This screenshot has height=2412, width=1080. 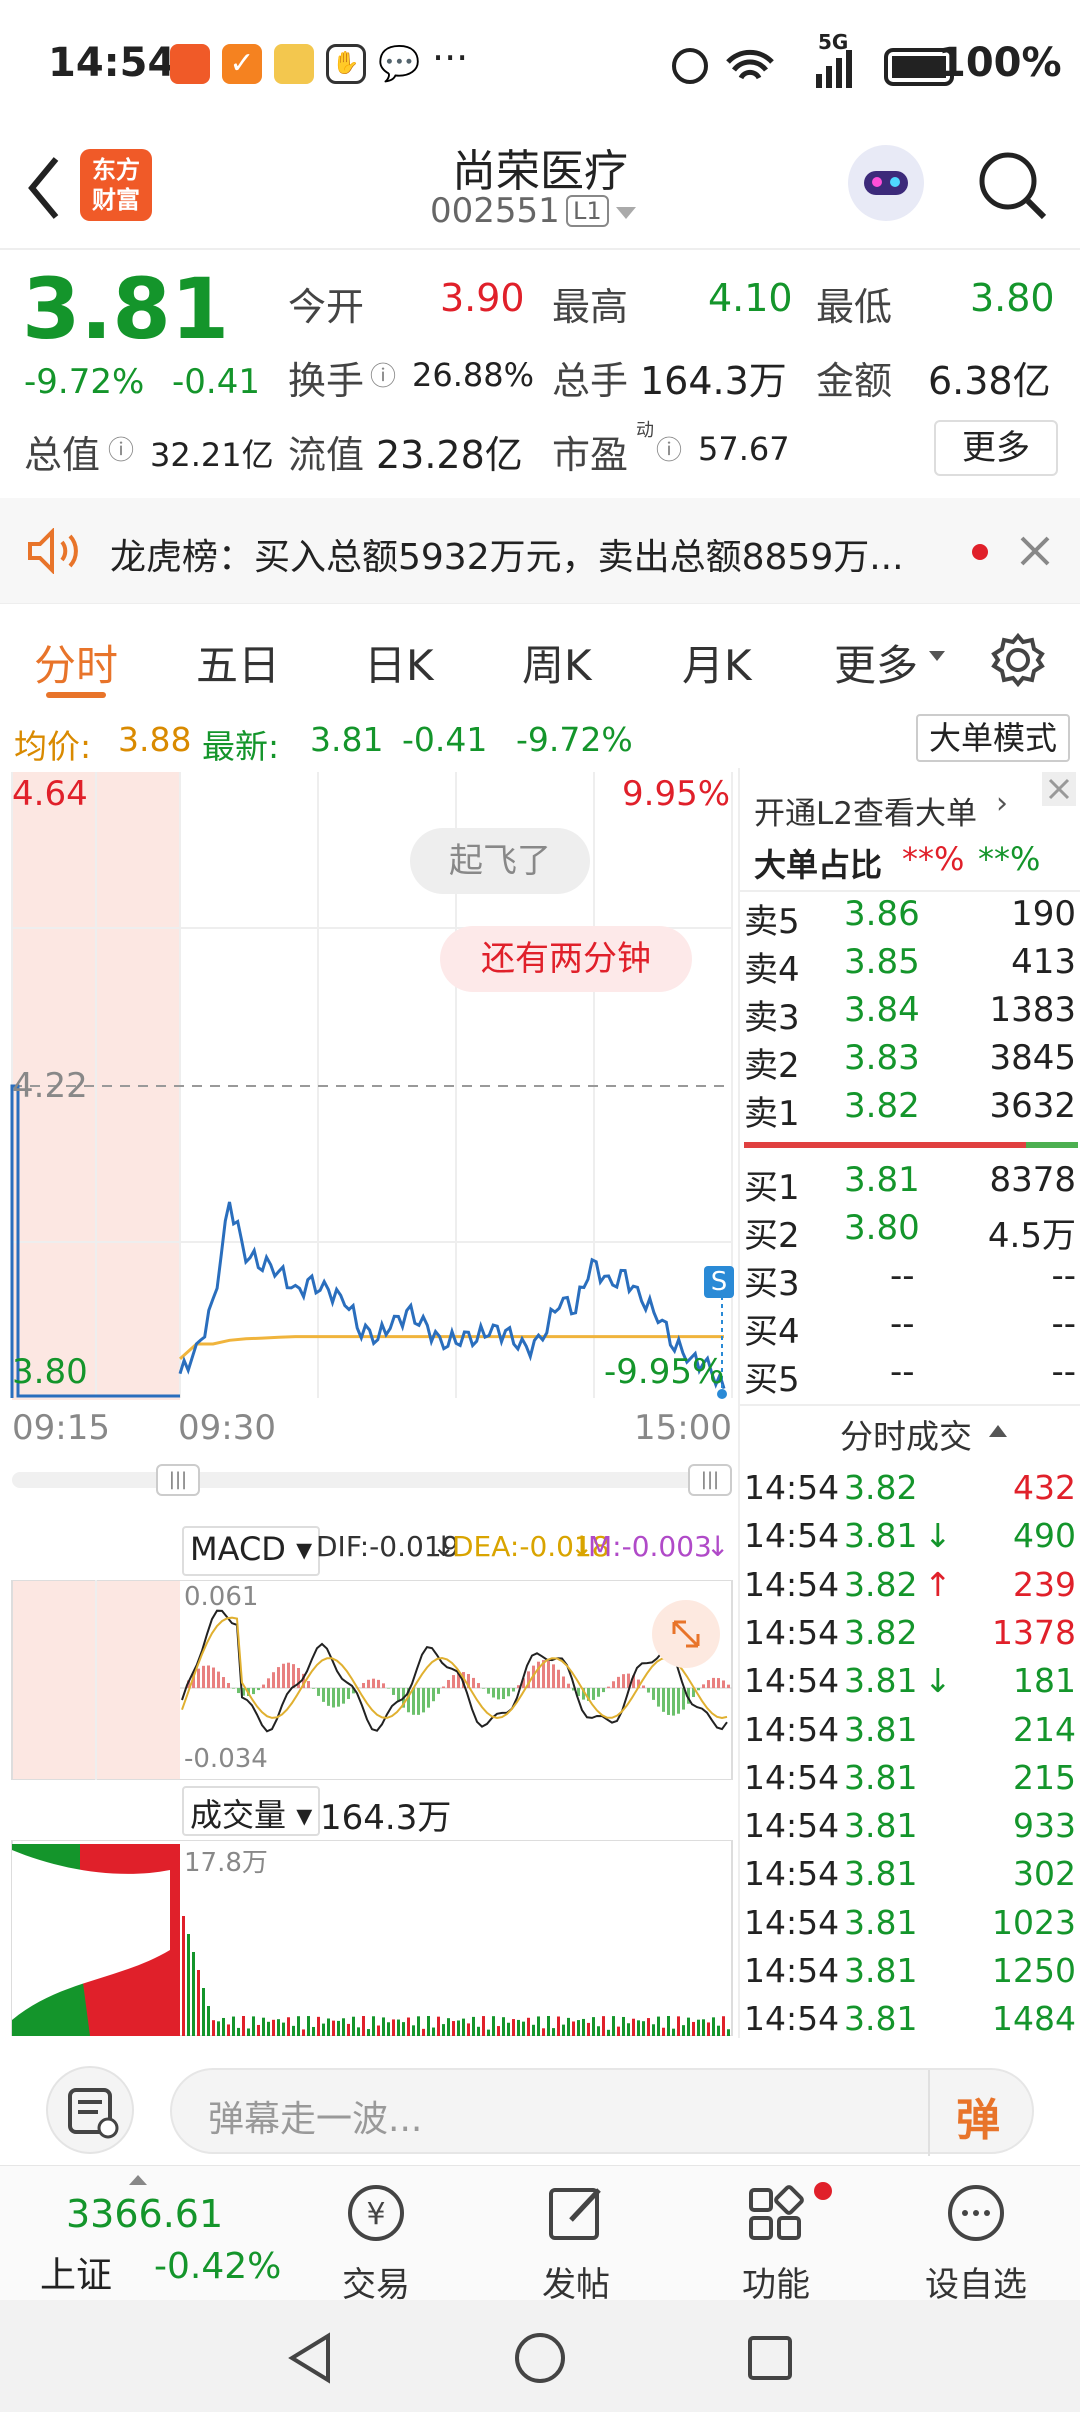 I want to click on bid-row: 买5 -- --, so click(x=910, y=1376).